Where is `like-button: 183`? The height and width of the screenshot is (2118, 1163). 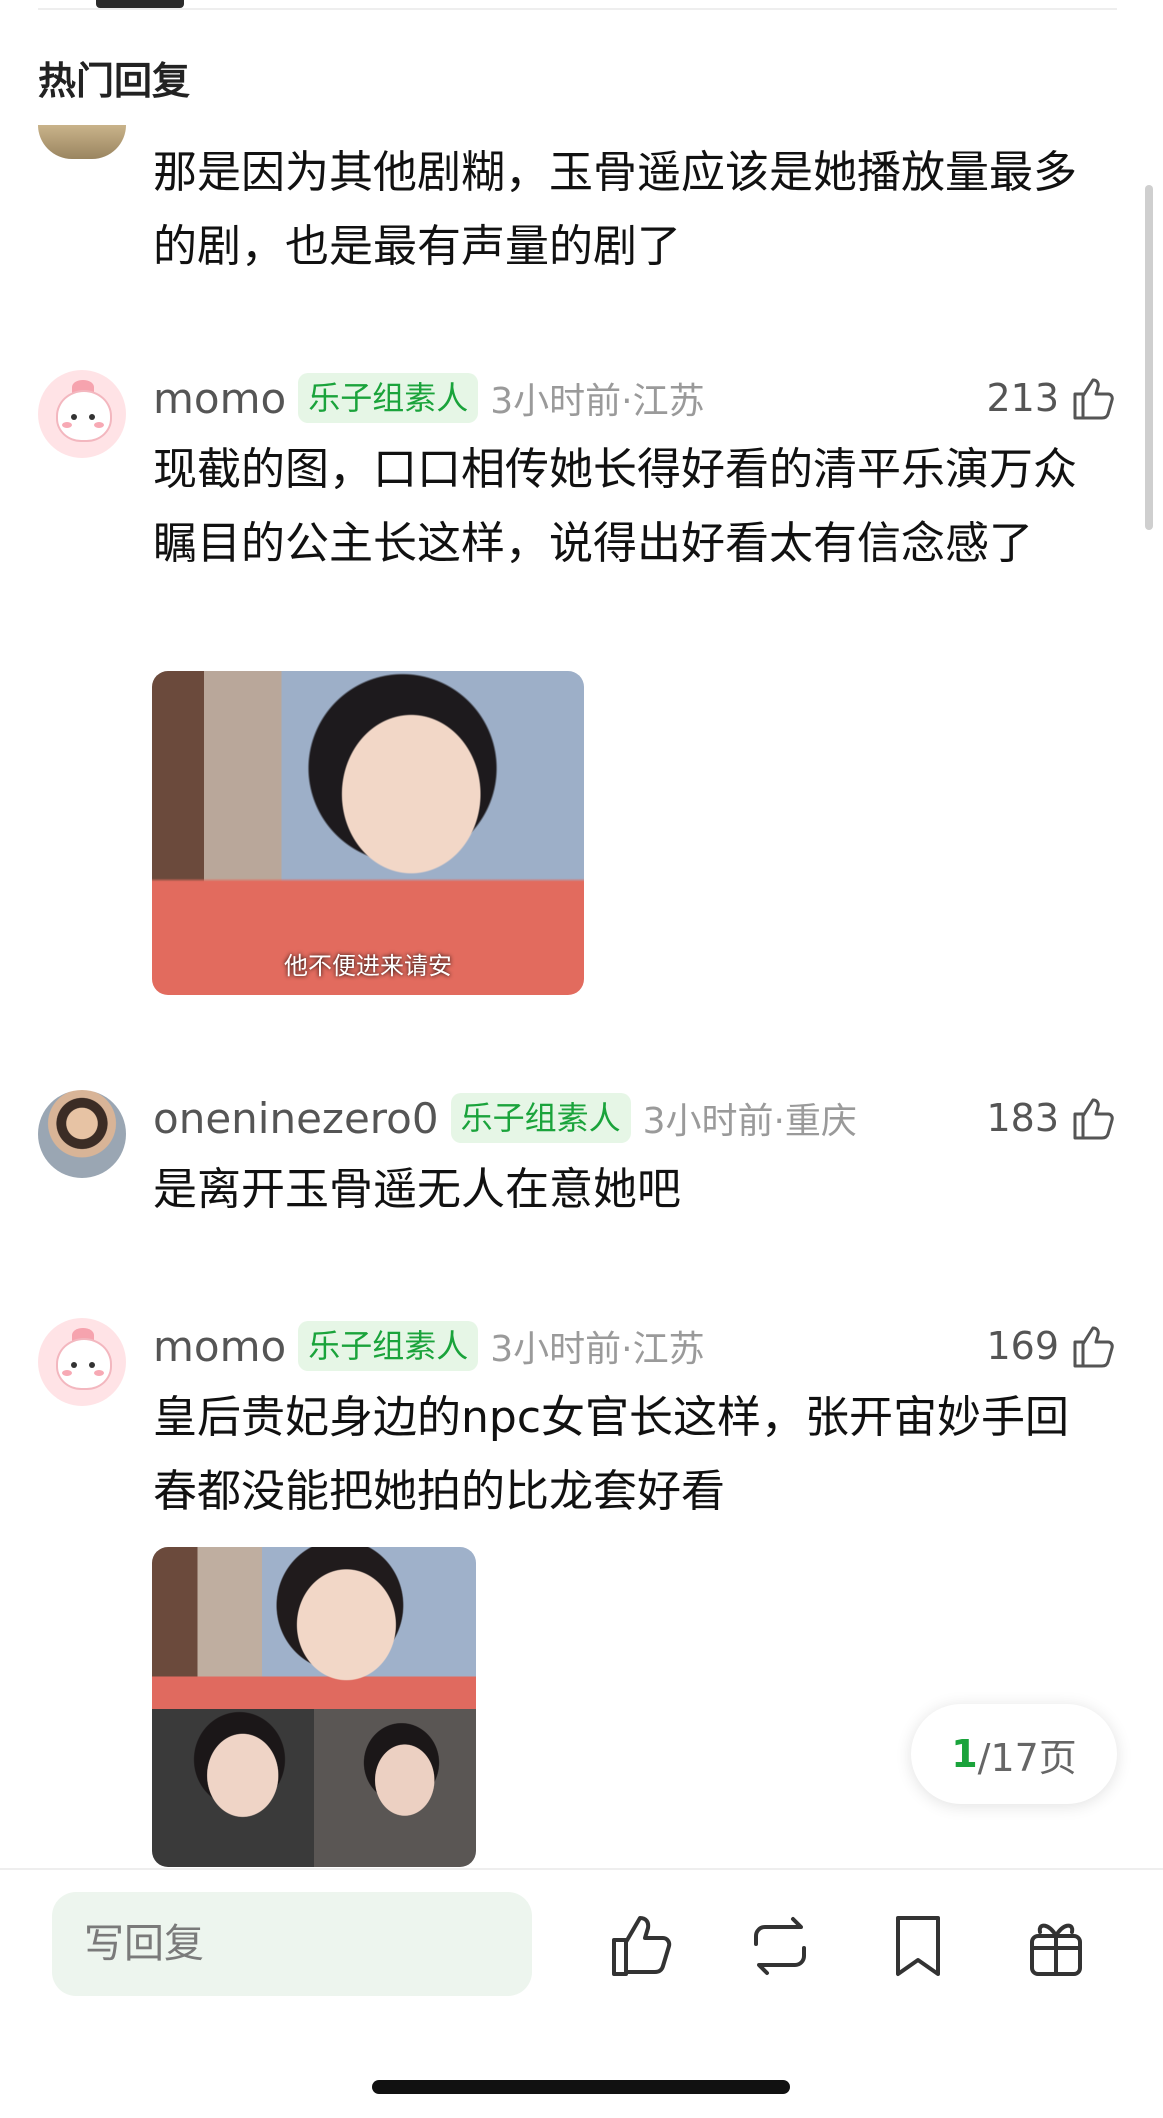 like-button: 183 is located at coordinates (1051, 1118).